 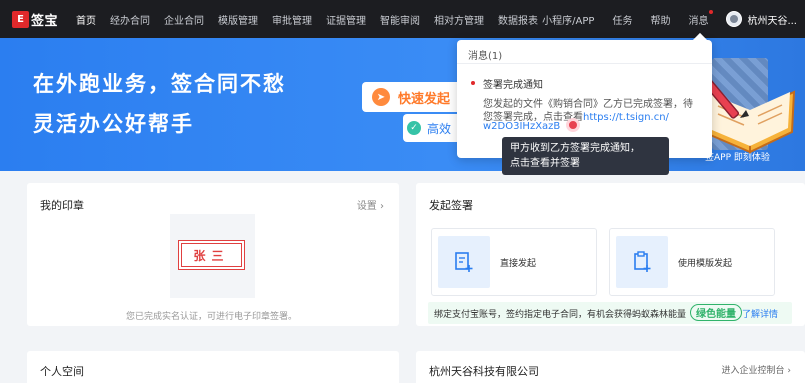 What do you see at coordinates (459, 19) in the screenshot?
I see `nav-item-counterparties: 相对方管理` at bounding box center [459, 19].